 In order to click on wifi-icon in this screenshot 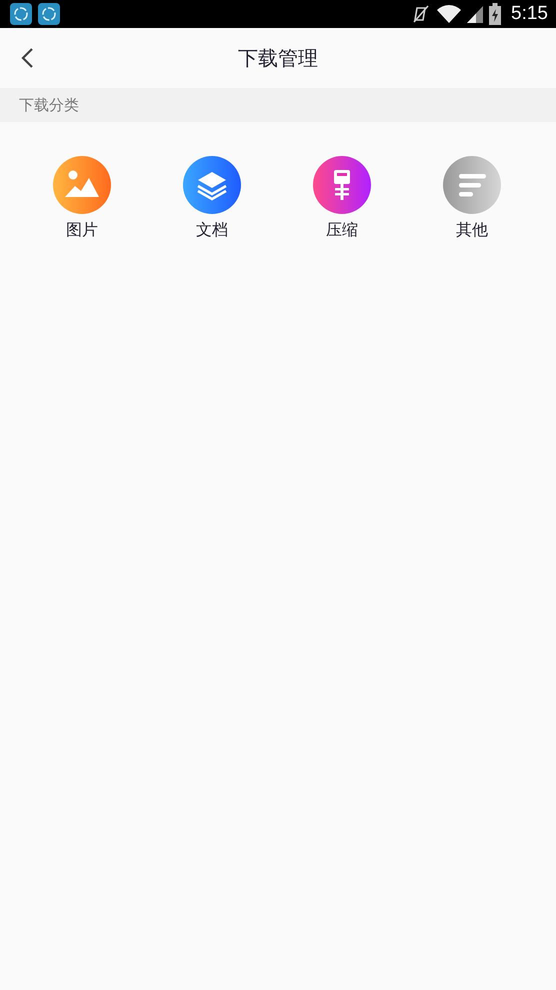, I will do `click(449, 14)`.